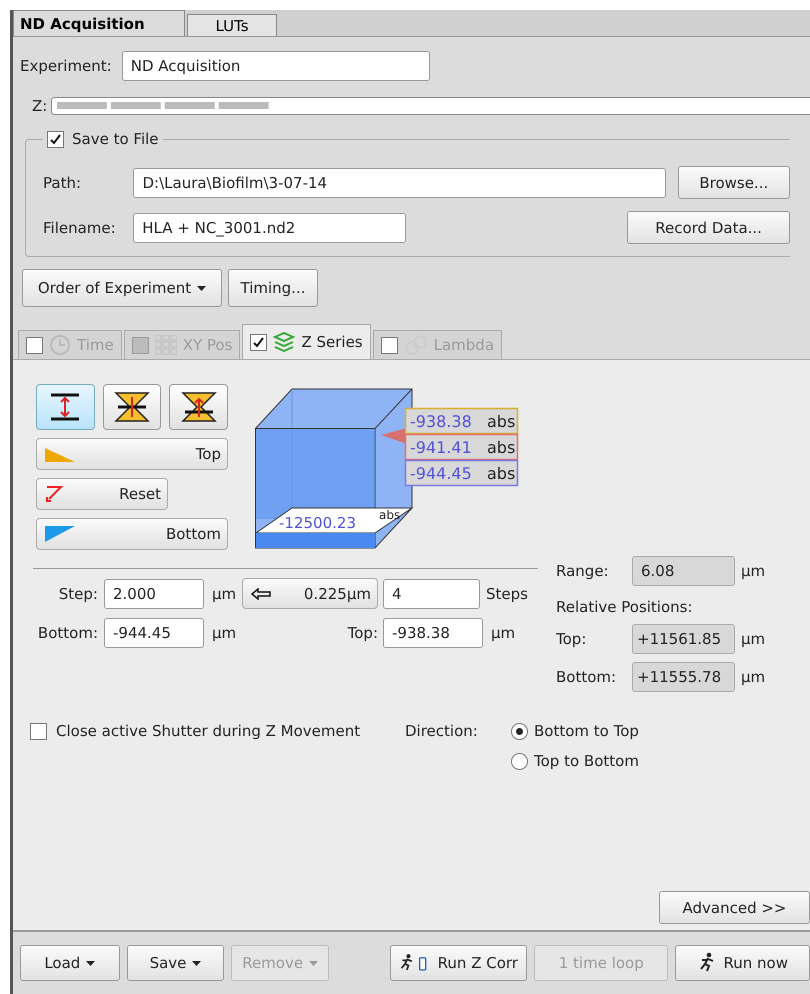 Image resolution: width=810 pixels, height=994 pixels. What do you see at coordinates (458, 963) in the screenshot?
I see `footer-button: Run Z Corr` at bounding box center [458, 963].